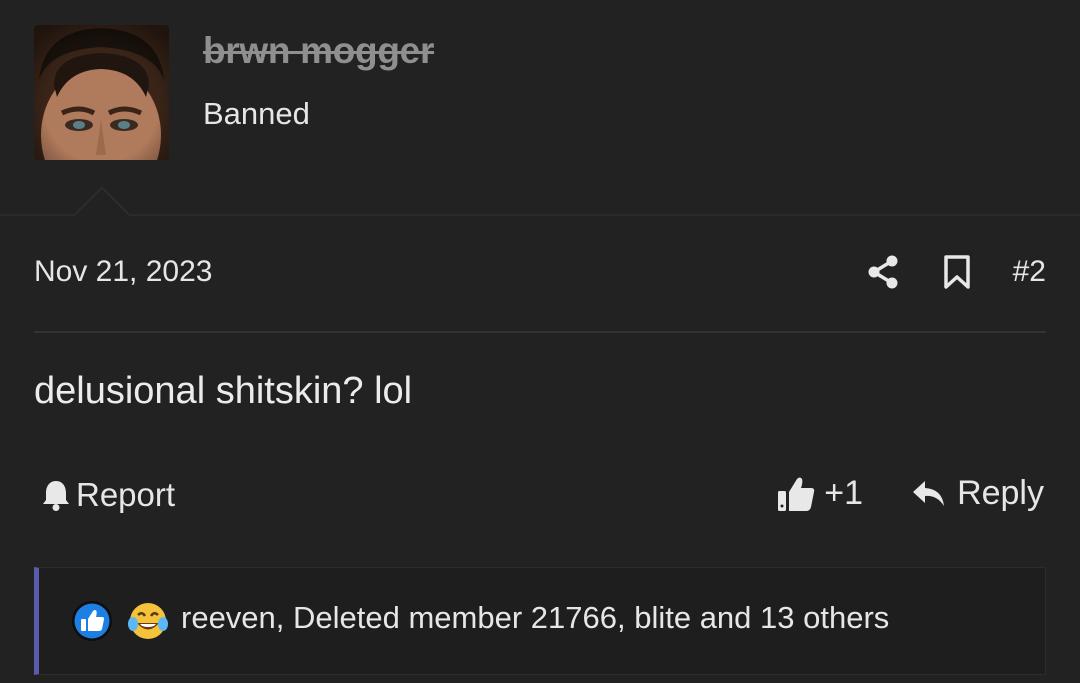  I want to click on avatar, so click(101, 92).